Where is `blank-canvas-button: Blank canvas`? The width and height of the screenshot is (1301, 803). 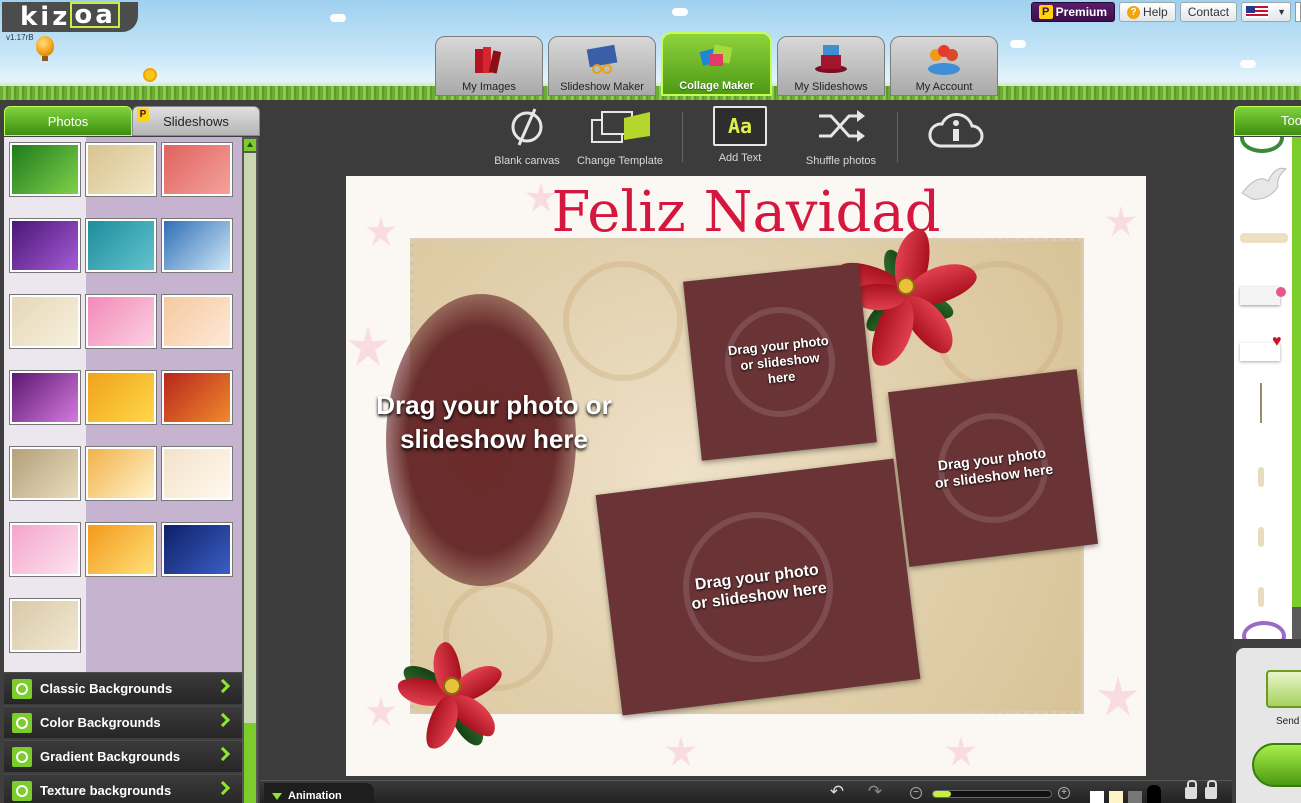
blank-canvas-button: Blank canvas is located at coordinates (527, 136).